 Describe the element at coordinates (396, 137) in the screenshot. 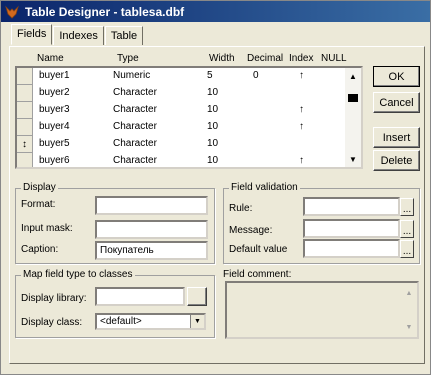

I see `insert-button: Insert` at that location.